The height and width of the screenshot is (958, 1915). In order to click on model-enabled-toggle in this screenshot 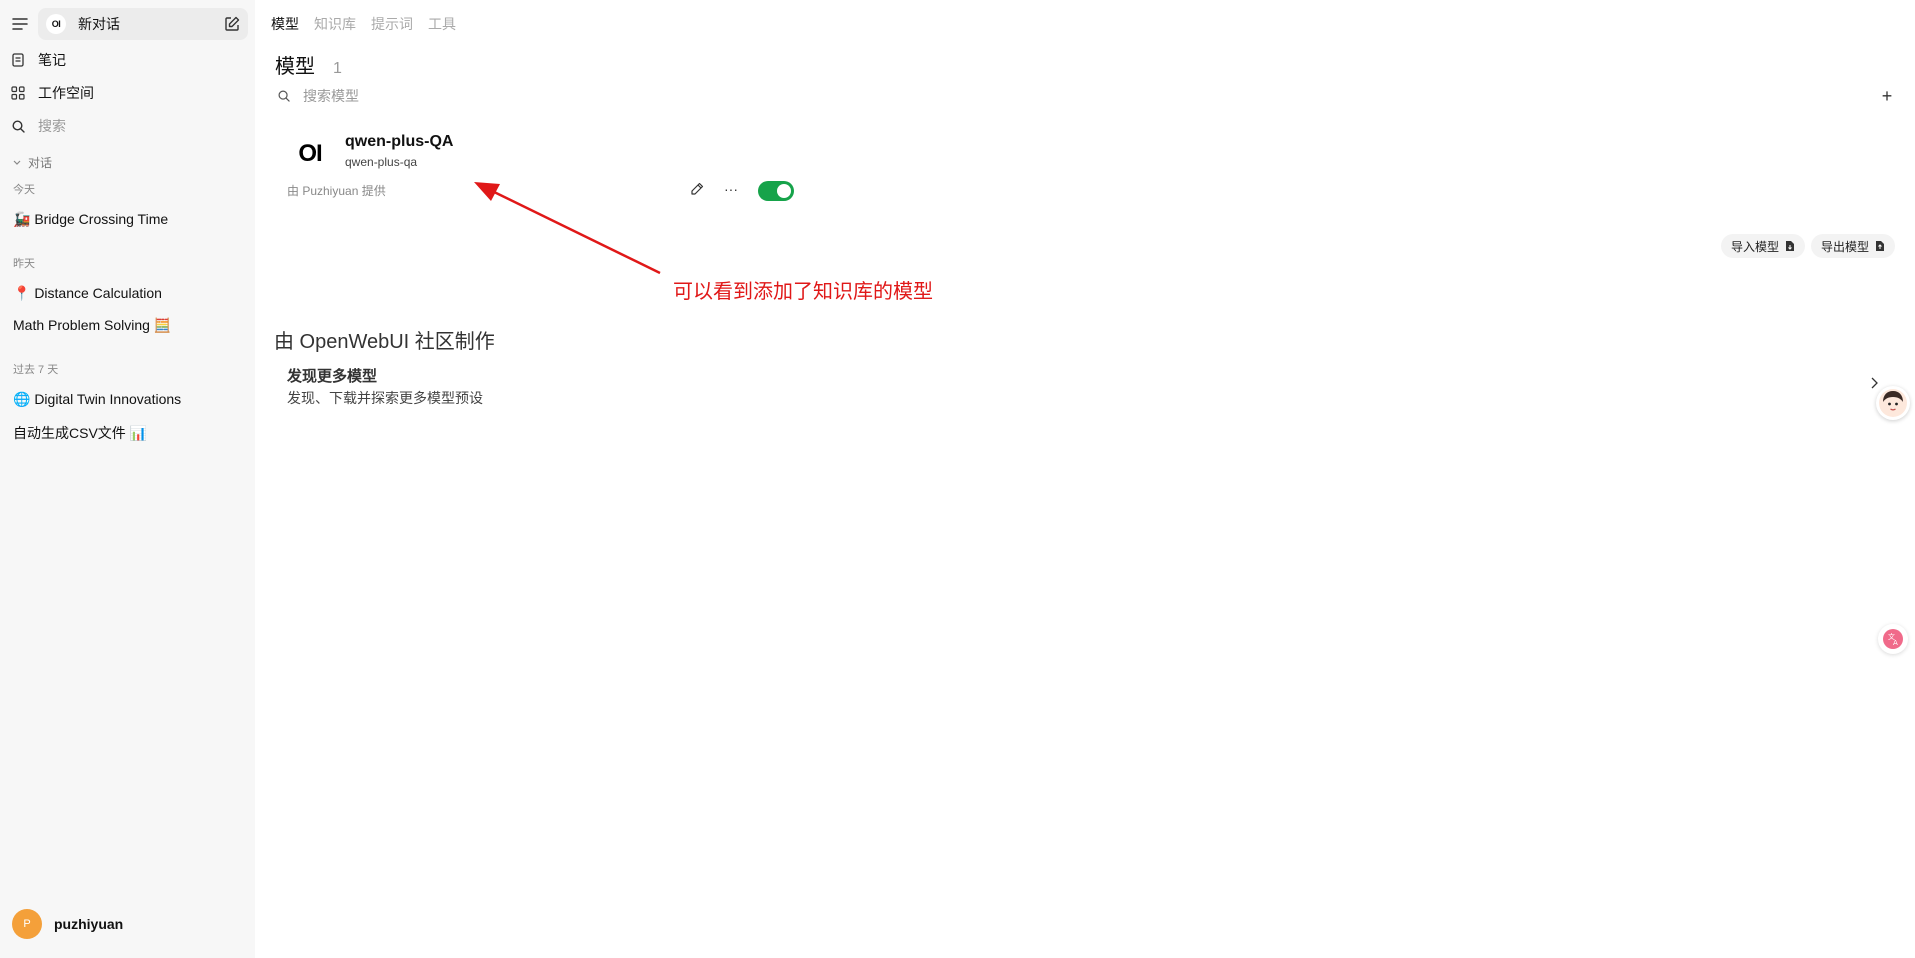, I will do `click(776, 191)`.